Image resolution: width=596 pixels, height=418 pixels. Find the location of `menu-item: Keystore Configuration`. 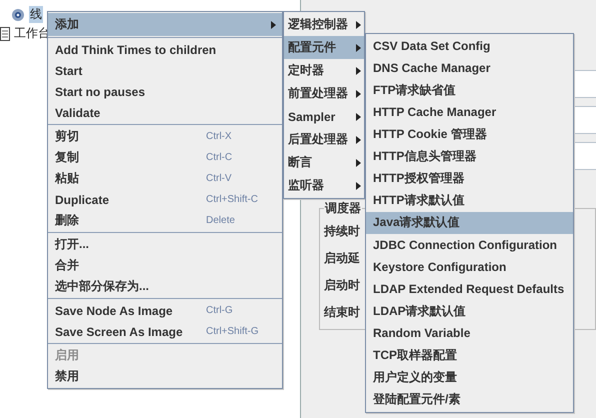

menu-item: Keystore Configuration is located at coordinates (469, 267).